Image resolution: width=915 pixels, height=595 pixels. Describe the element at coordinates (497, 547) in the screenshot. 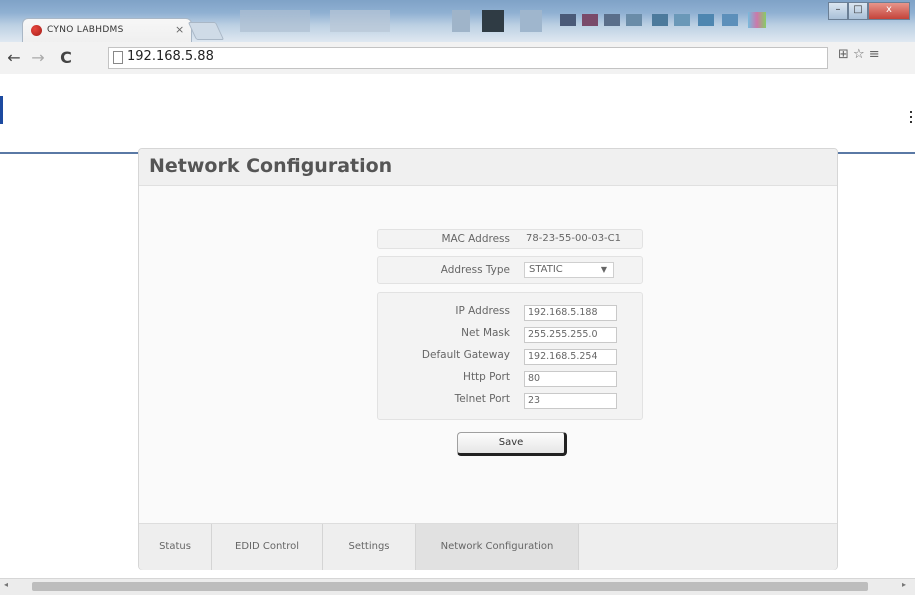

I see `tab-network-configuration: Network Configuration` at that location.